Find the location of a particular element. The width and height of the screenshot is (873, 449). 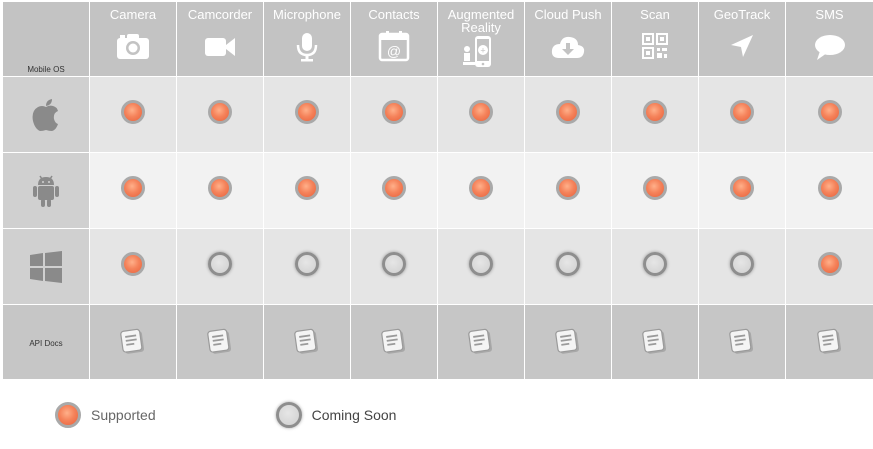

column-augmented-reality: Augmented Reality + is located at coordinates (481, 39).